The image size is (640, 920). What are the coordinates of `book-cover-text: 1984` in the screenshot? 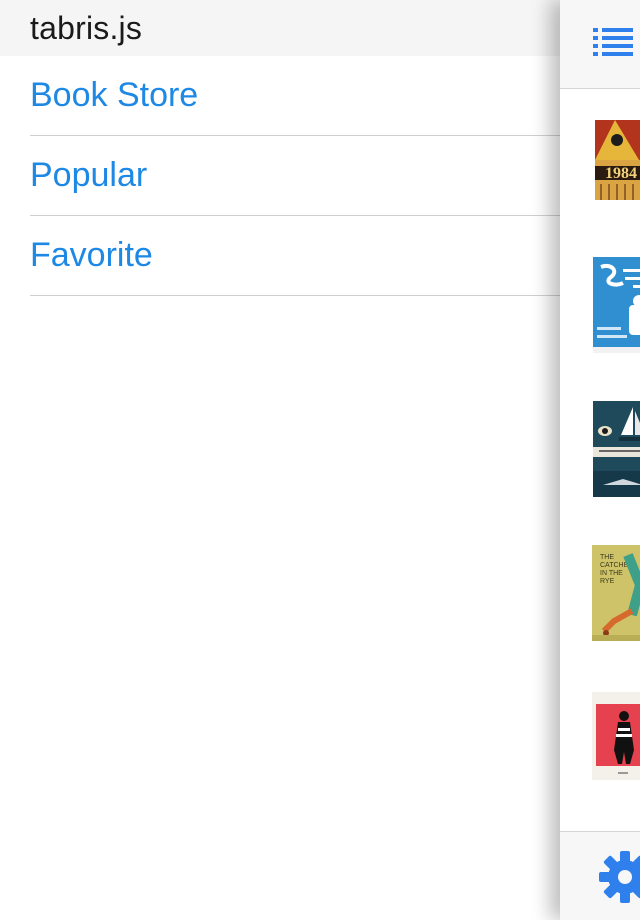 It's located at (621, 173).